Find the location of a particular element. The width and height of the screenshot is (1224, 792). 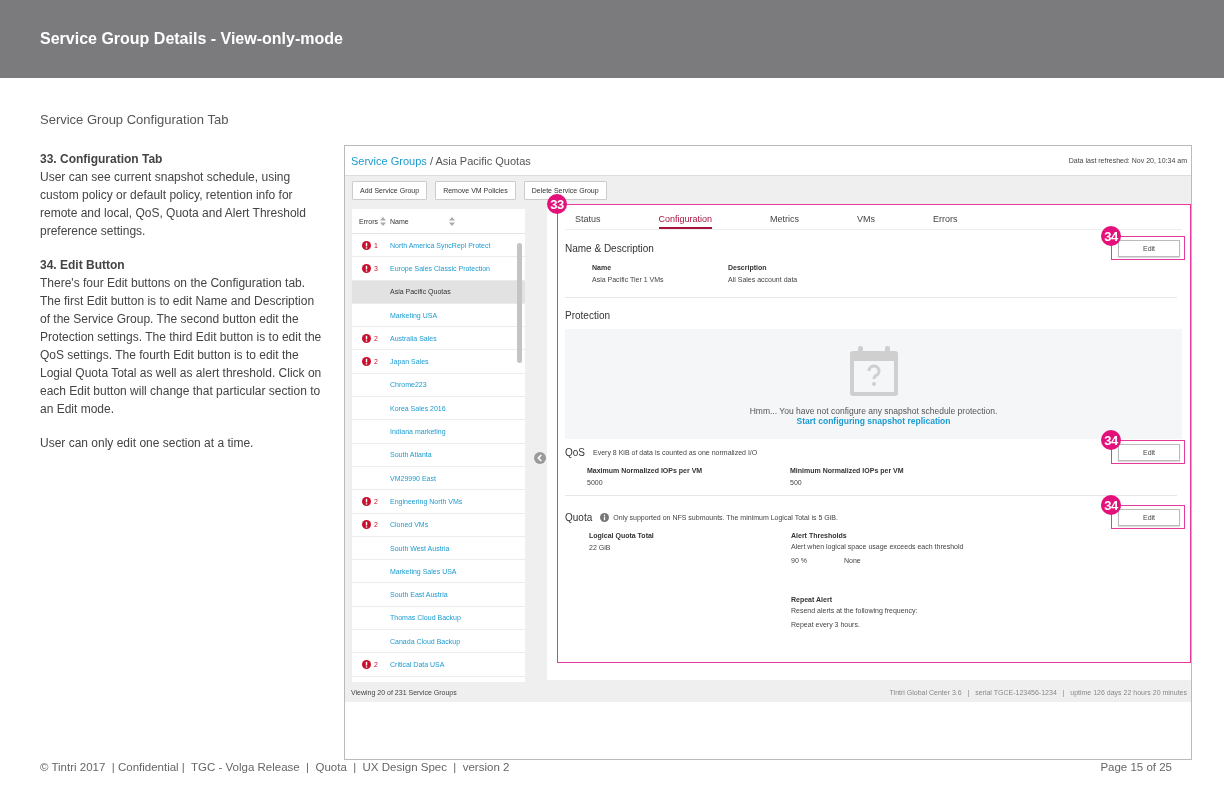

section-title: Protection is located at coordinates (588, 315).